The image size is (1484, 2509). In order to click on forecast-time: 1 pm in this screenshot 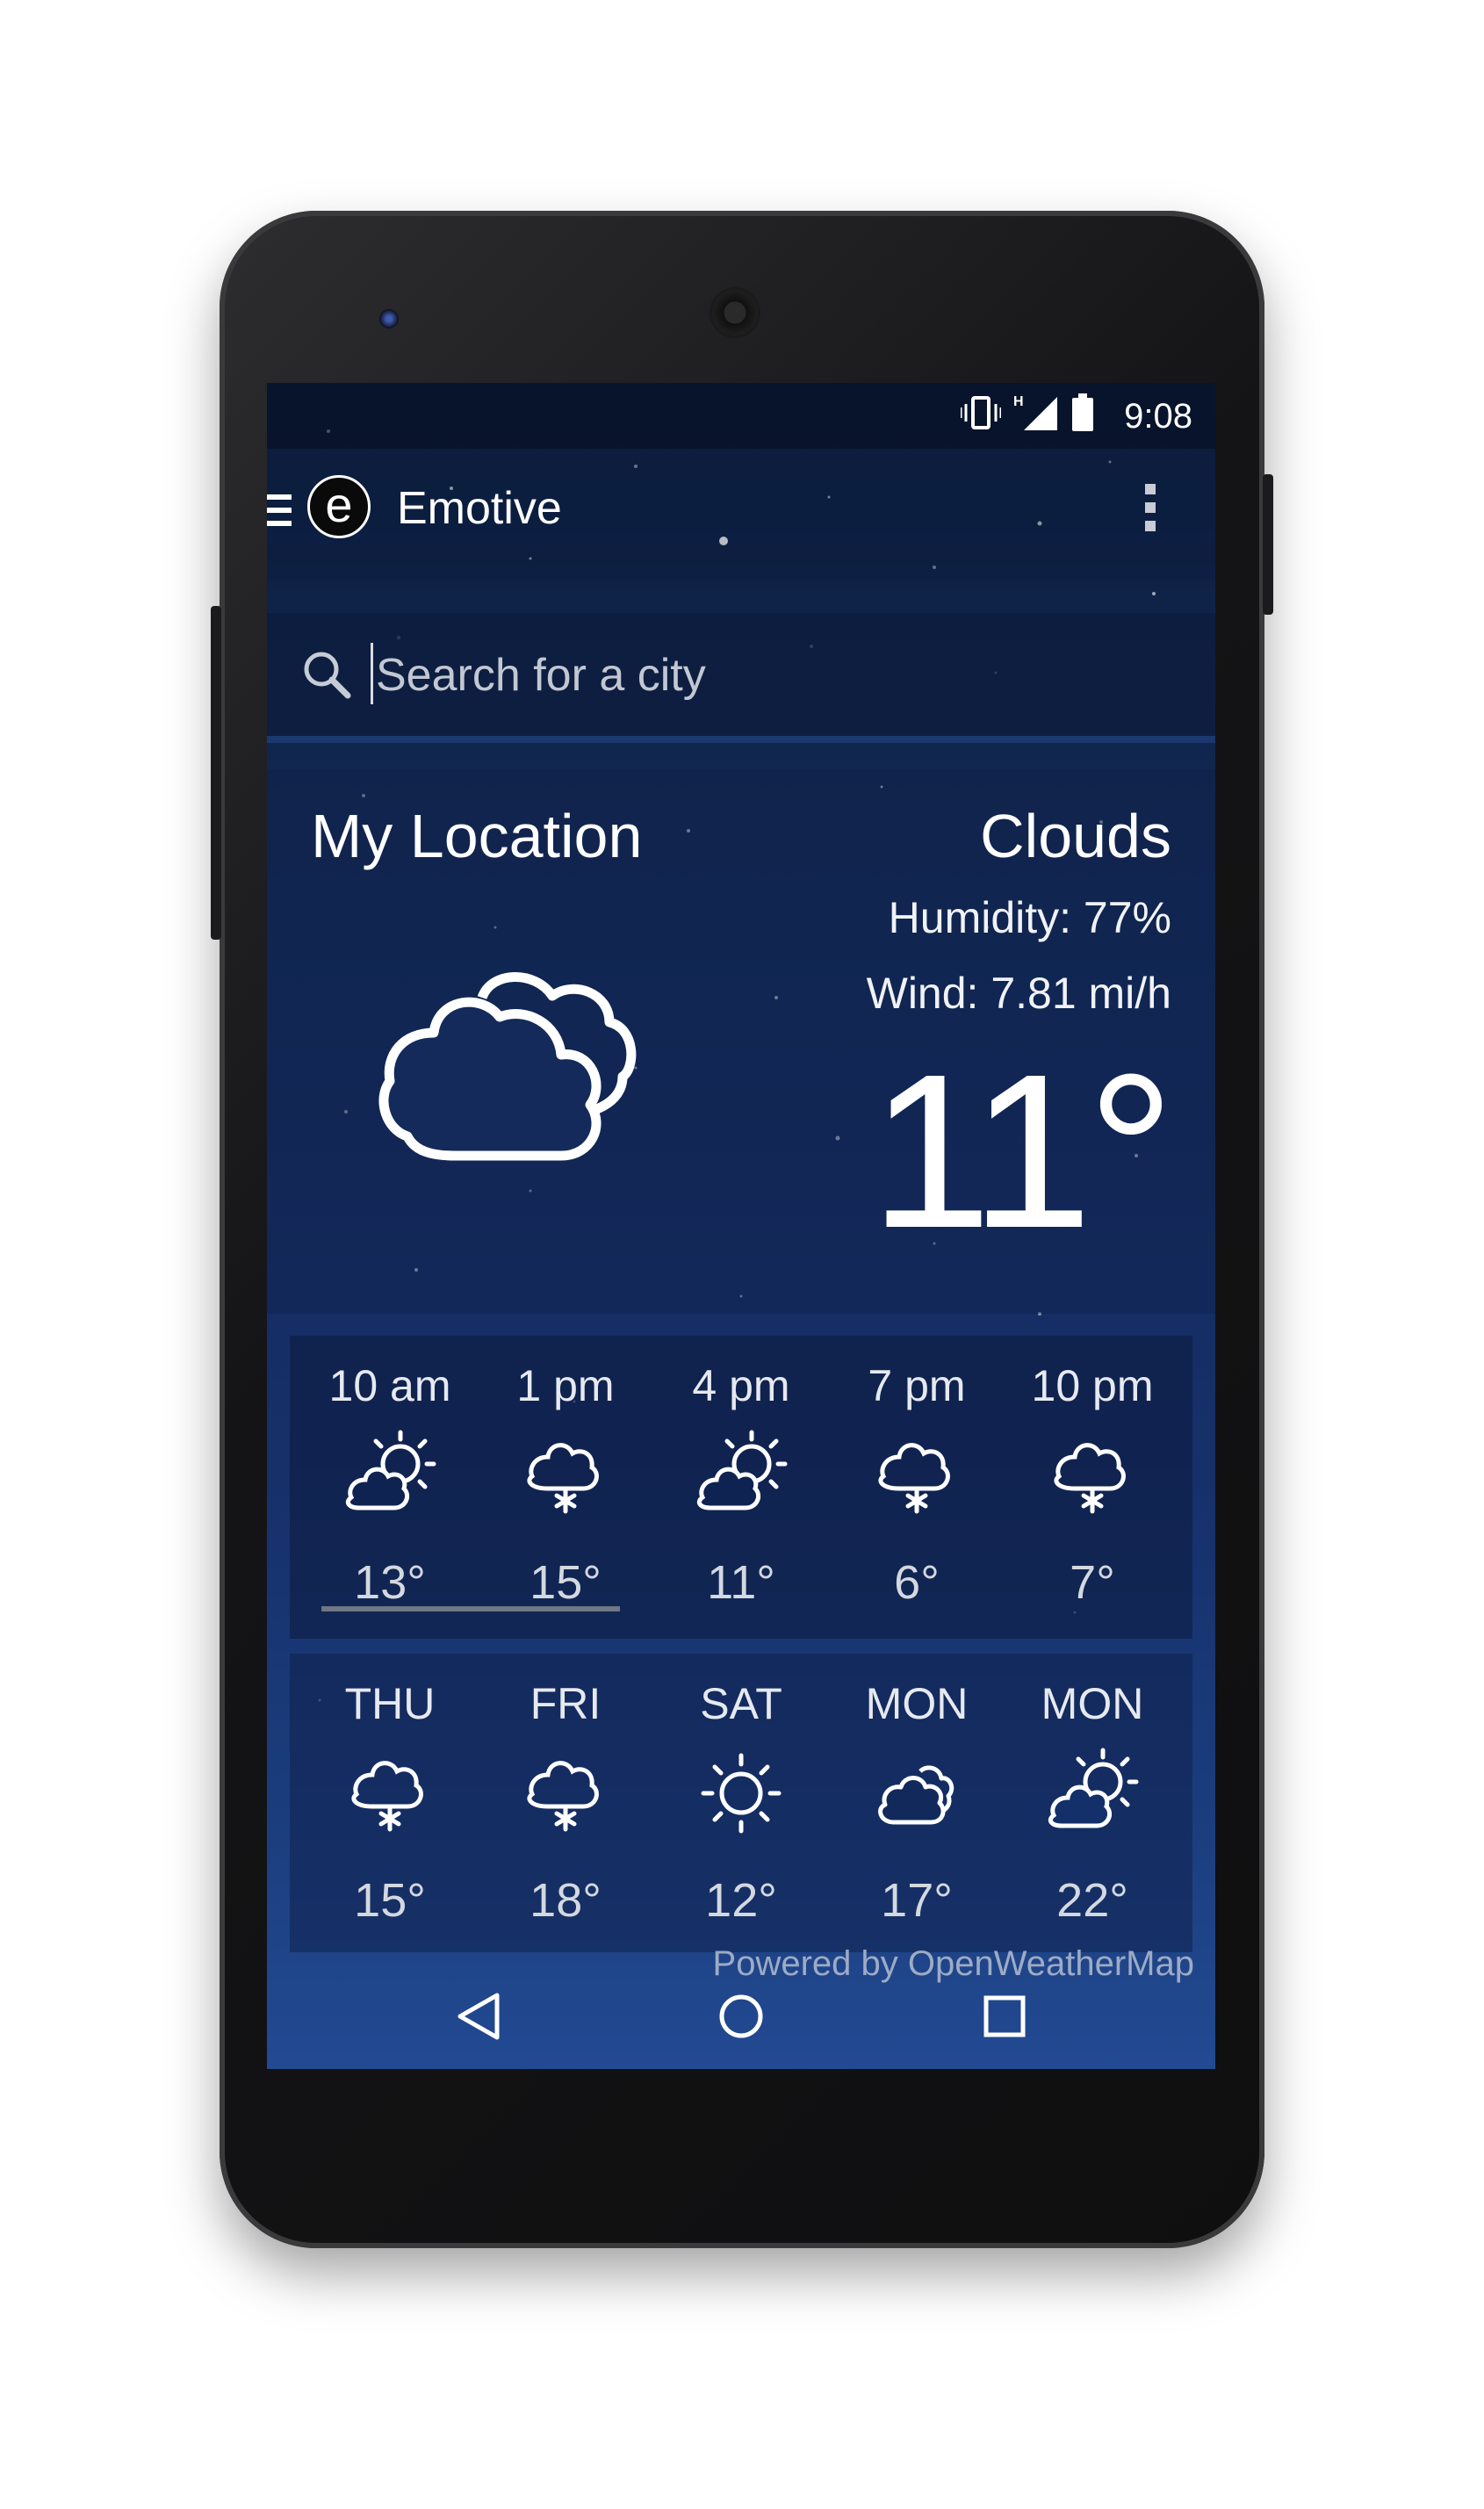, I will do `click(565, 1385)`.